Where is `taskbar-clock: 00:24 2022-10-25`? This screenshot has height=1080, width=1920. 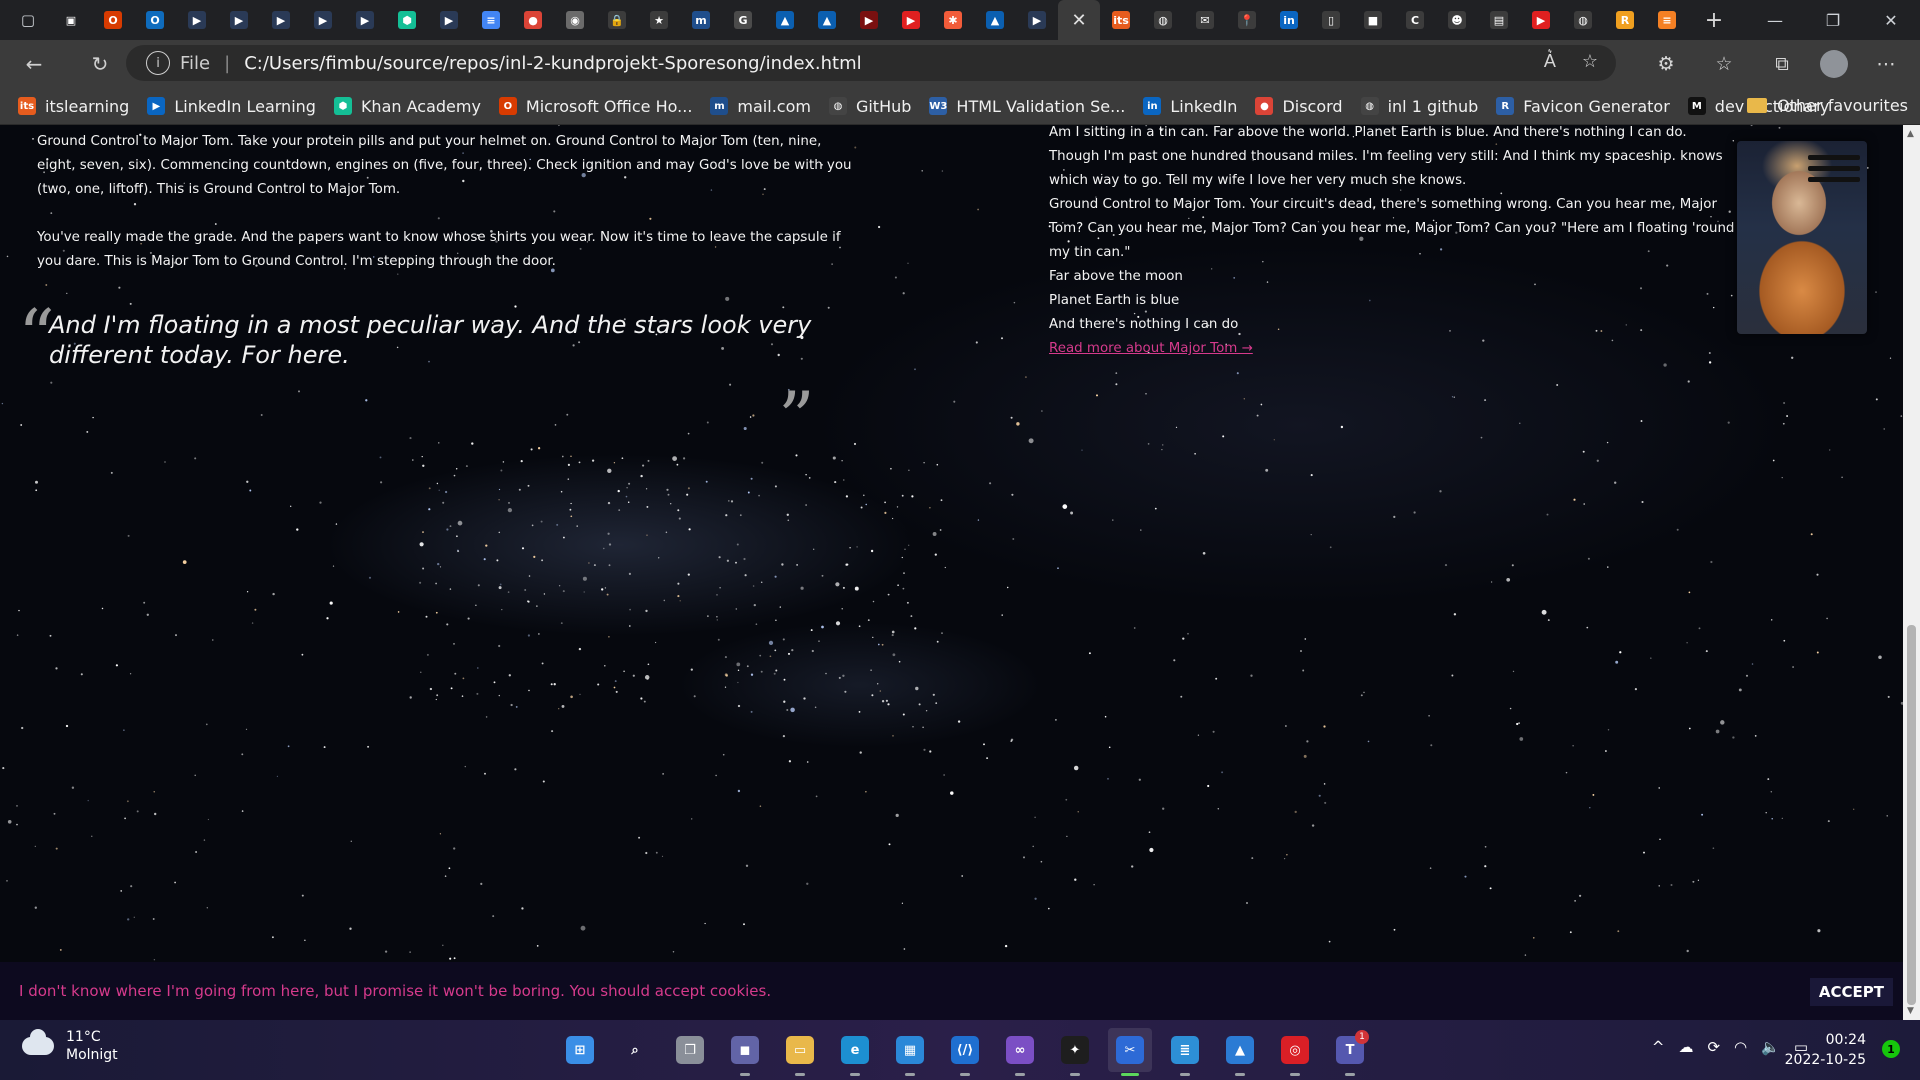 taskbar-clock: 00:24 2022-10-25 is located at coordinates (1825, 1050).